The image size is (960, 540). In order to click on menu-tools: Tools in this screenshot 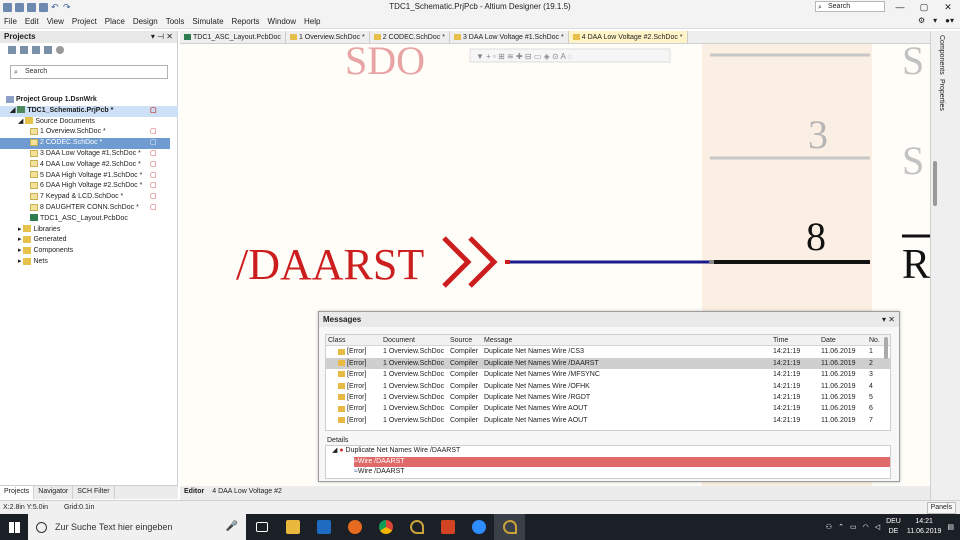, I will do `click(175, 21)`.